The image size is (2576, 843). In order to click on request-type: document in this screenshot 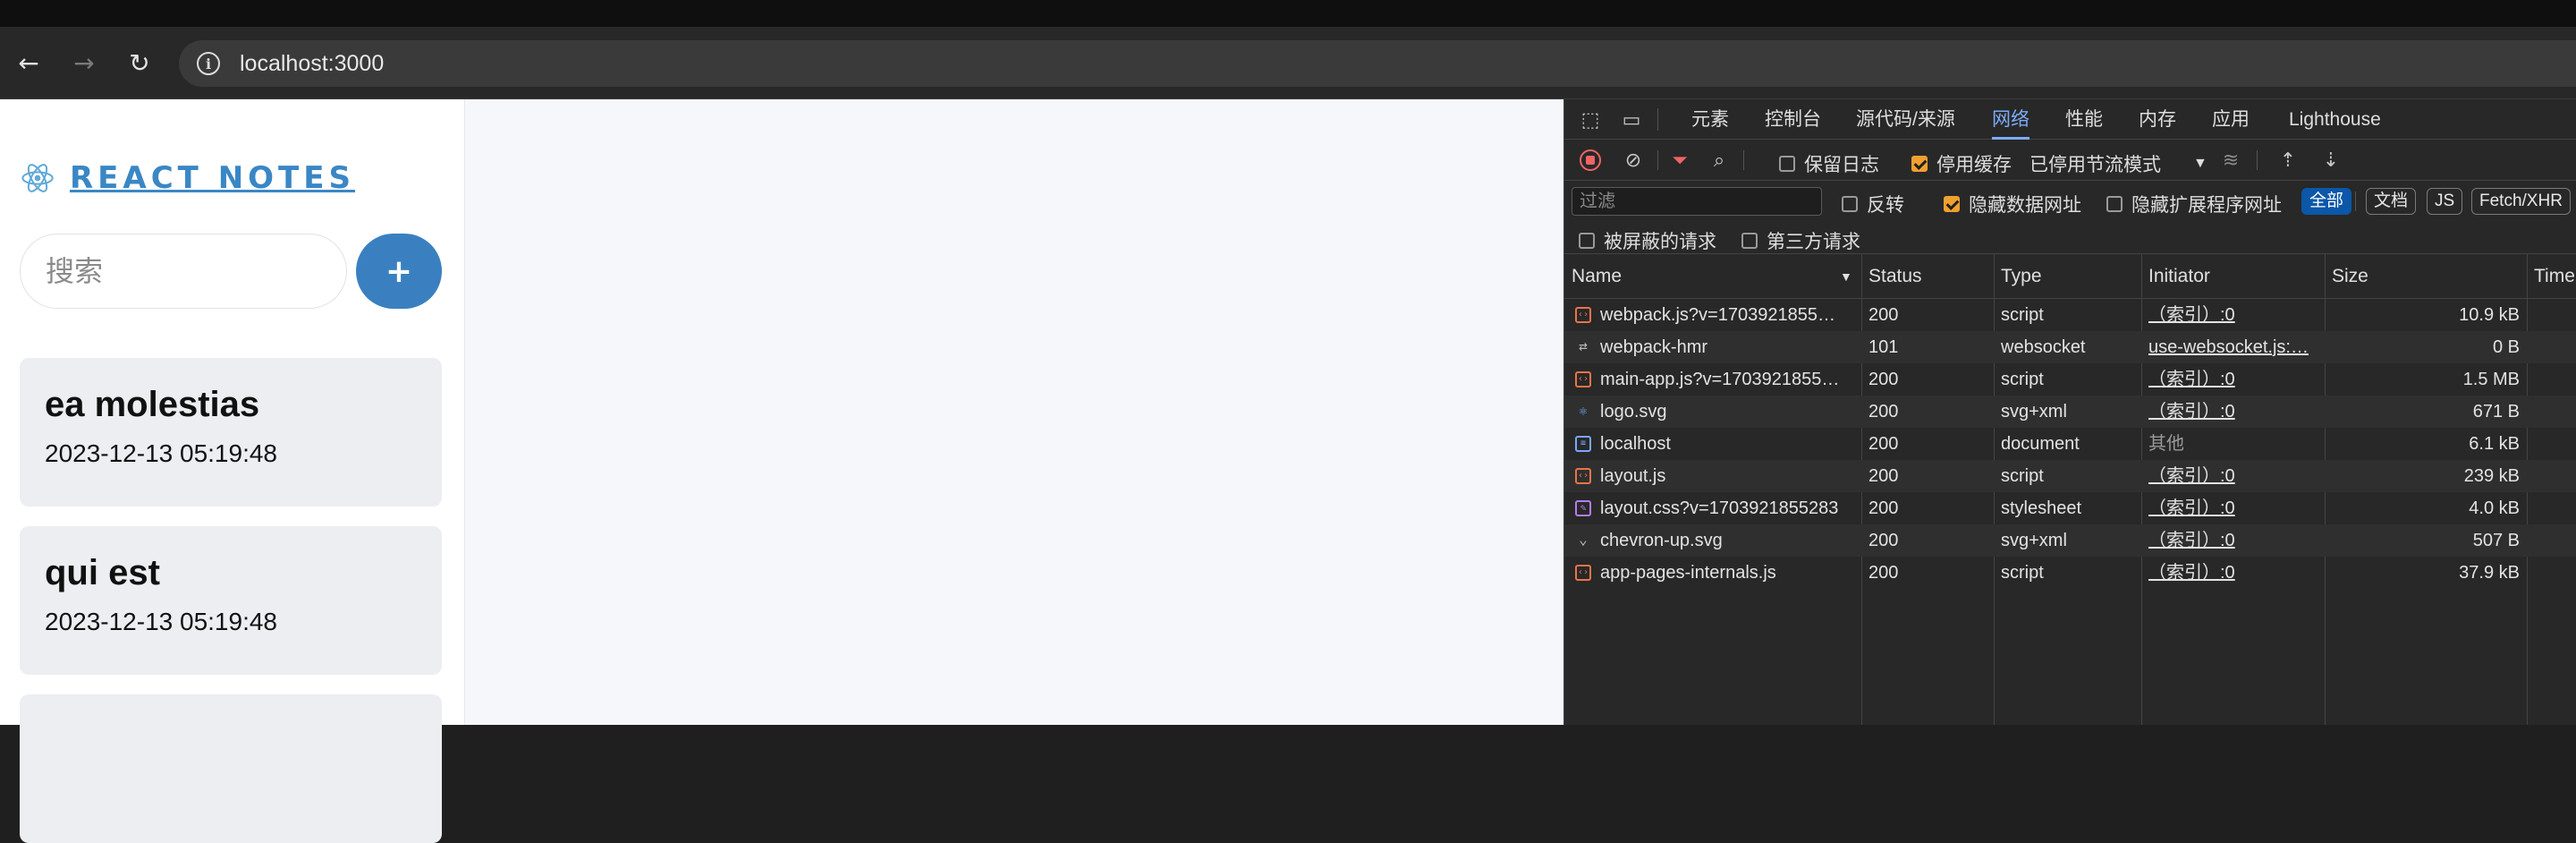, I will do `click(2040, 444)`.